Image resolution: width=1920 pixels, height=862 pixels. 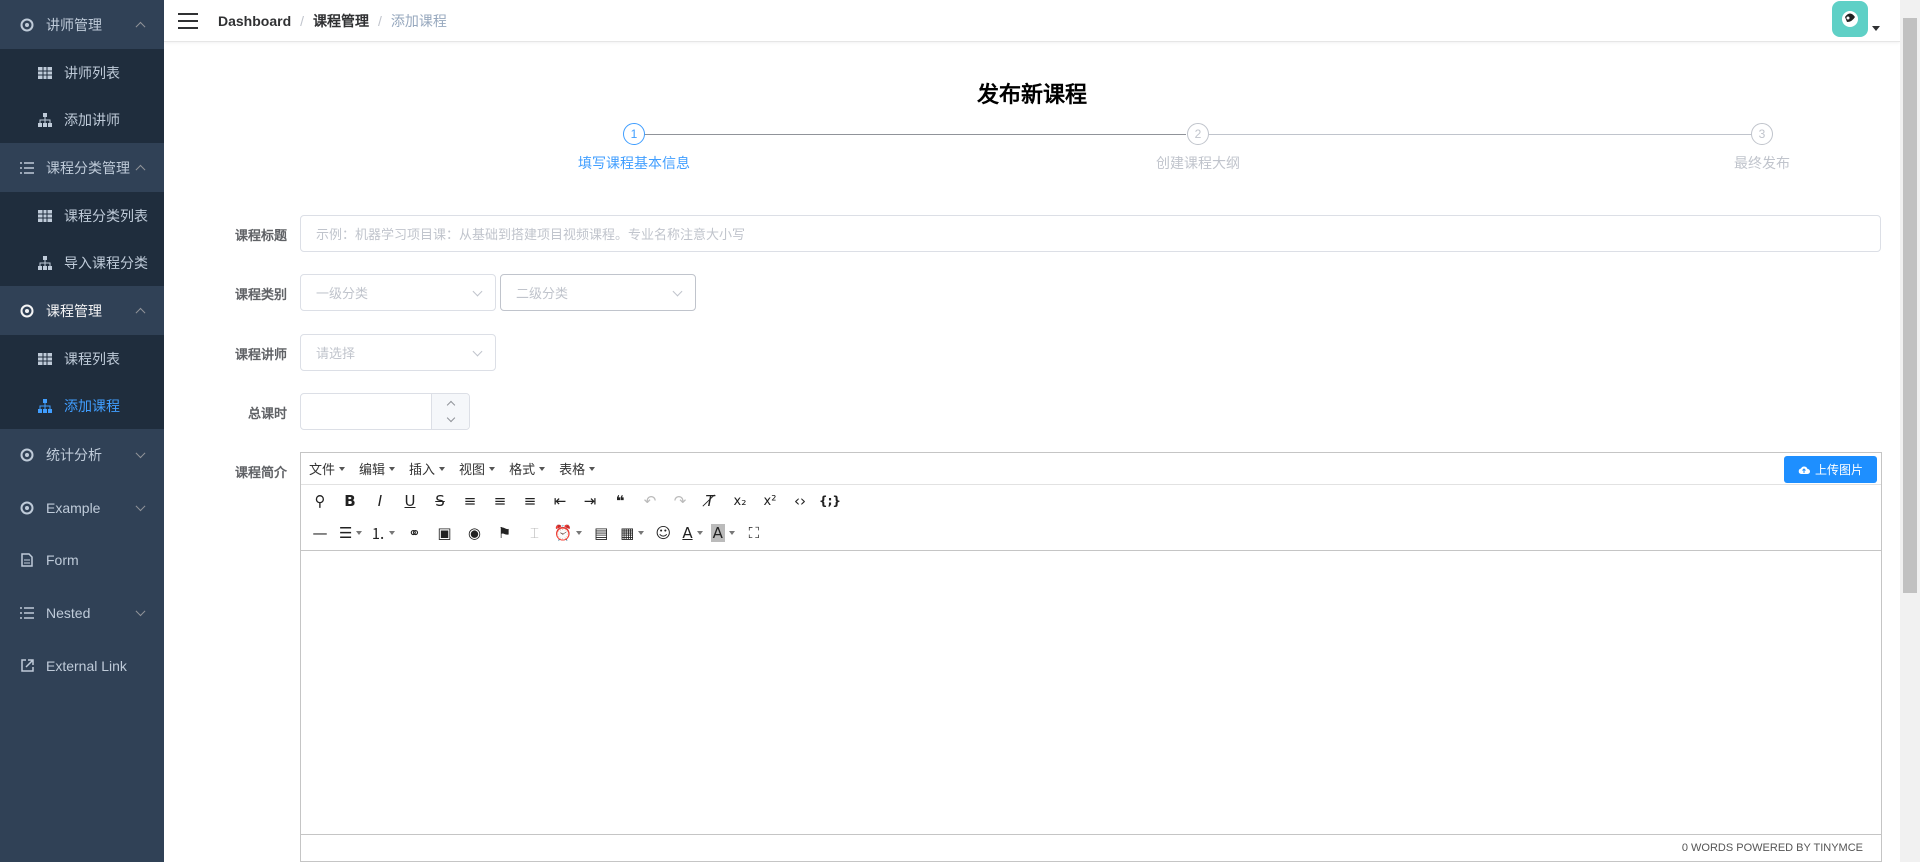 I want to click on superscript-icon: x², so click(x=770, y=501).